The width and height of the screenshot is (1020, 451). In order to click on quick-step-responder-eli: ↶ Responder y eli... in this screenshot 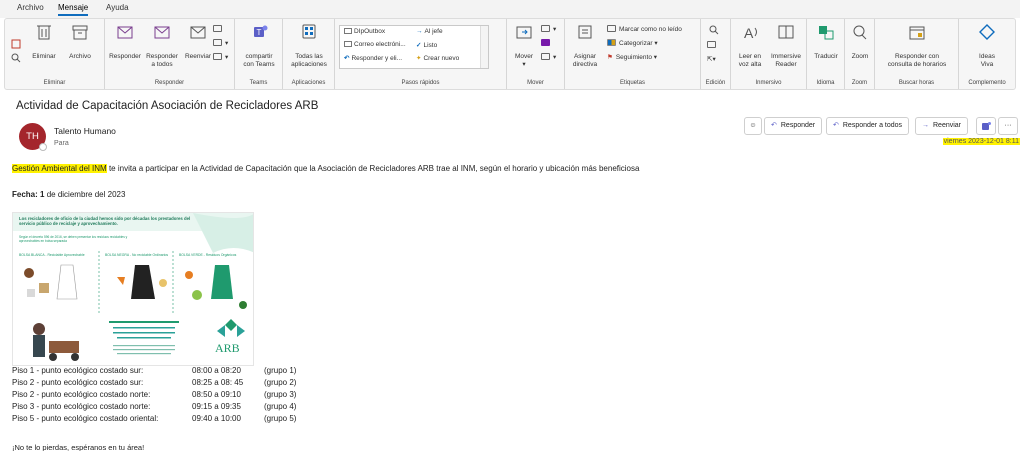, I will do `click(373, 58)`.